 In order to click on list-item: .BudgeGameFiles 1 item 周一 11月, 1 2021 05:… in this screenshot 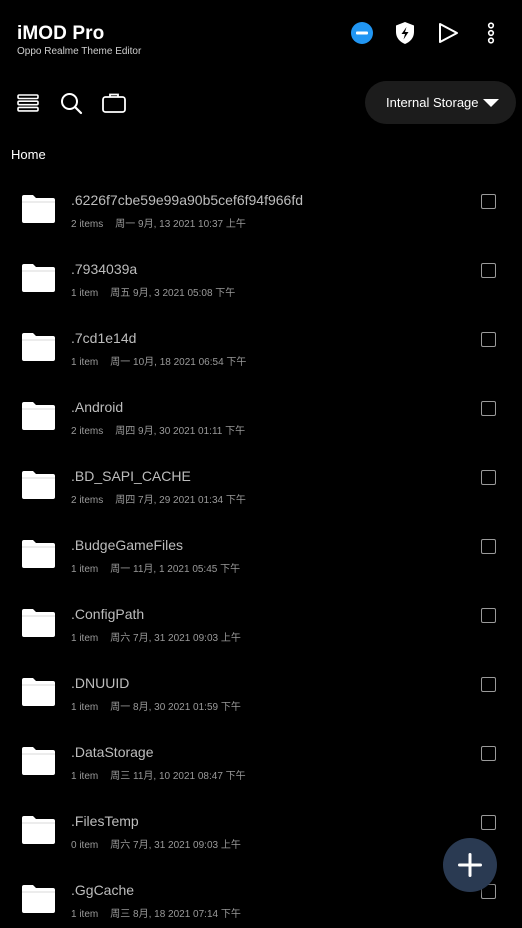, I will do `click(261, 545)`.